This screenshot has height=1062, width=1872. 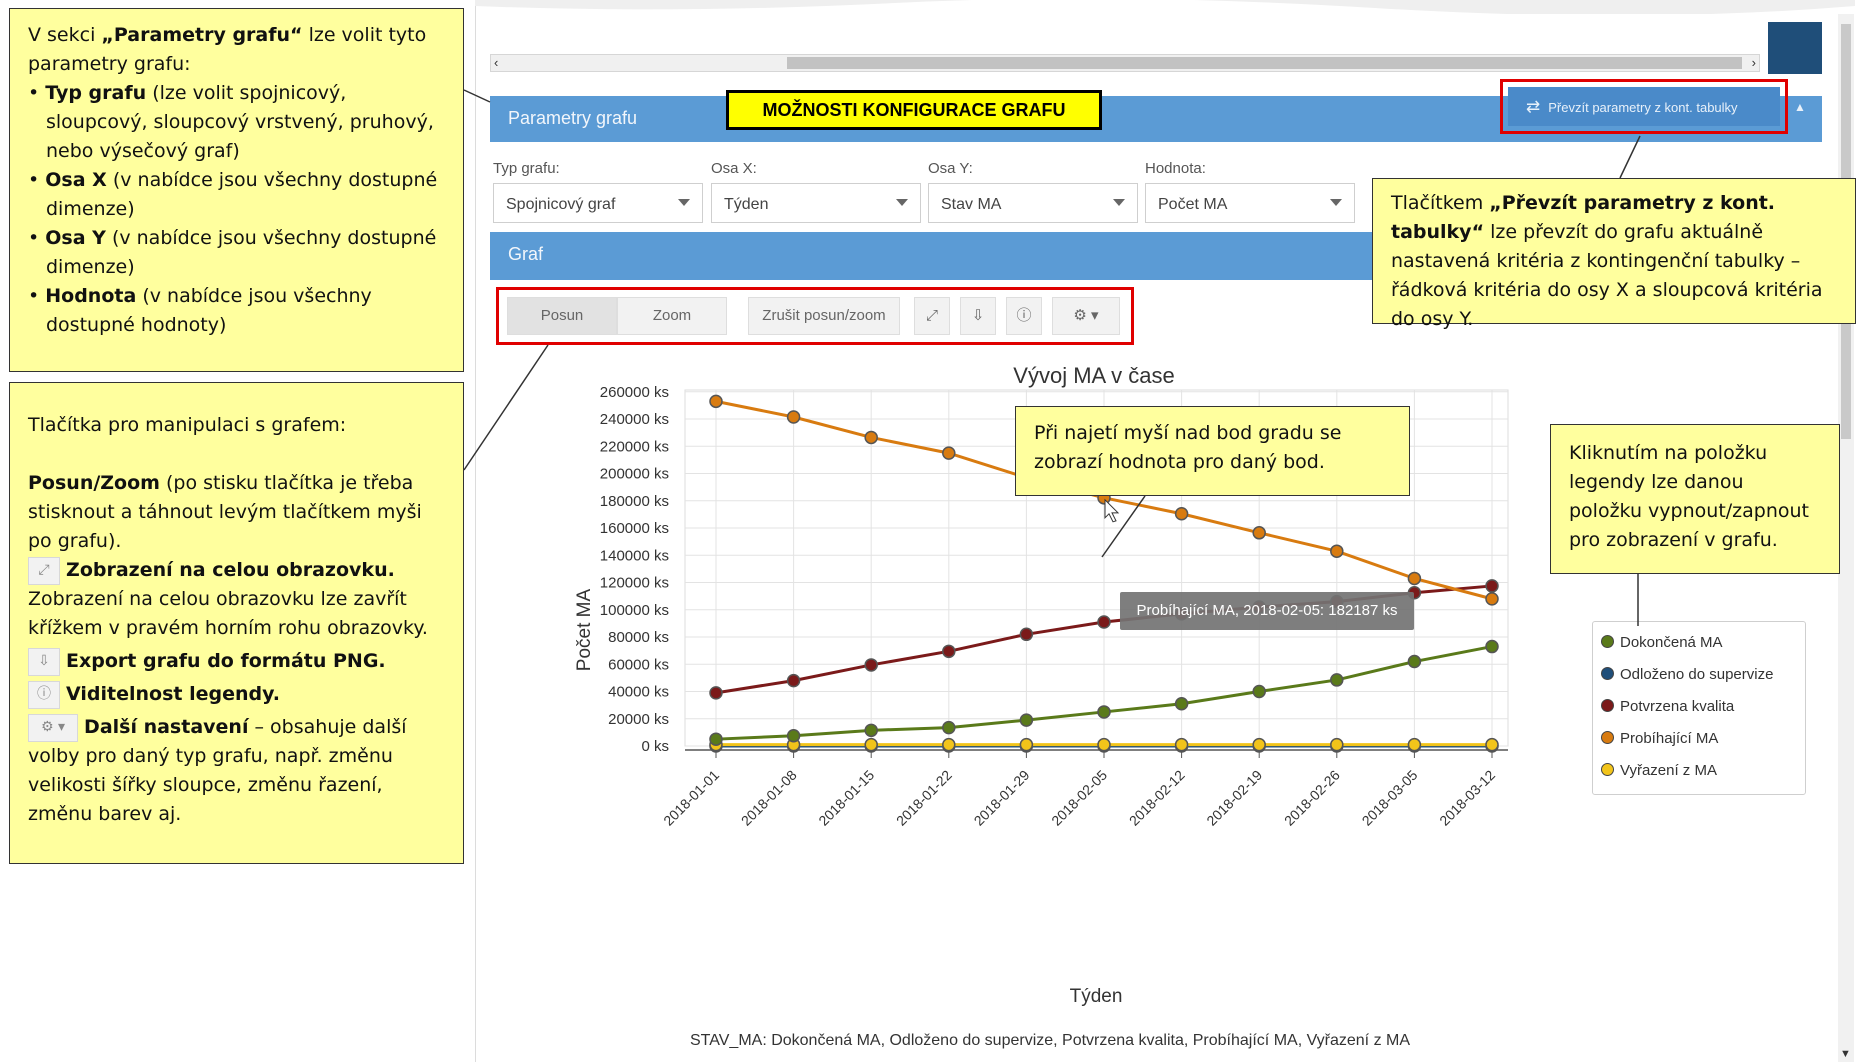 What do you see at coordinates (584, 629) in the screenshot?
I see `y-axis-title: Počet MA` at bounding box center [584, 629].